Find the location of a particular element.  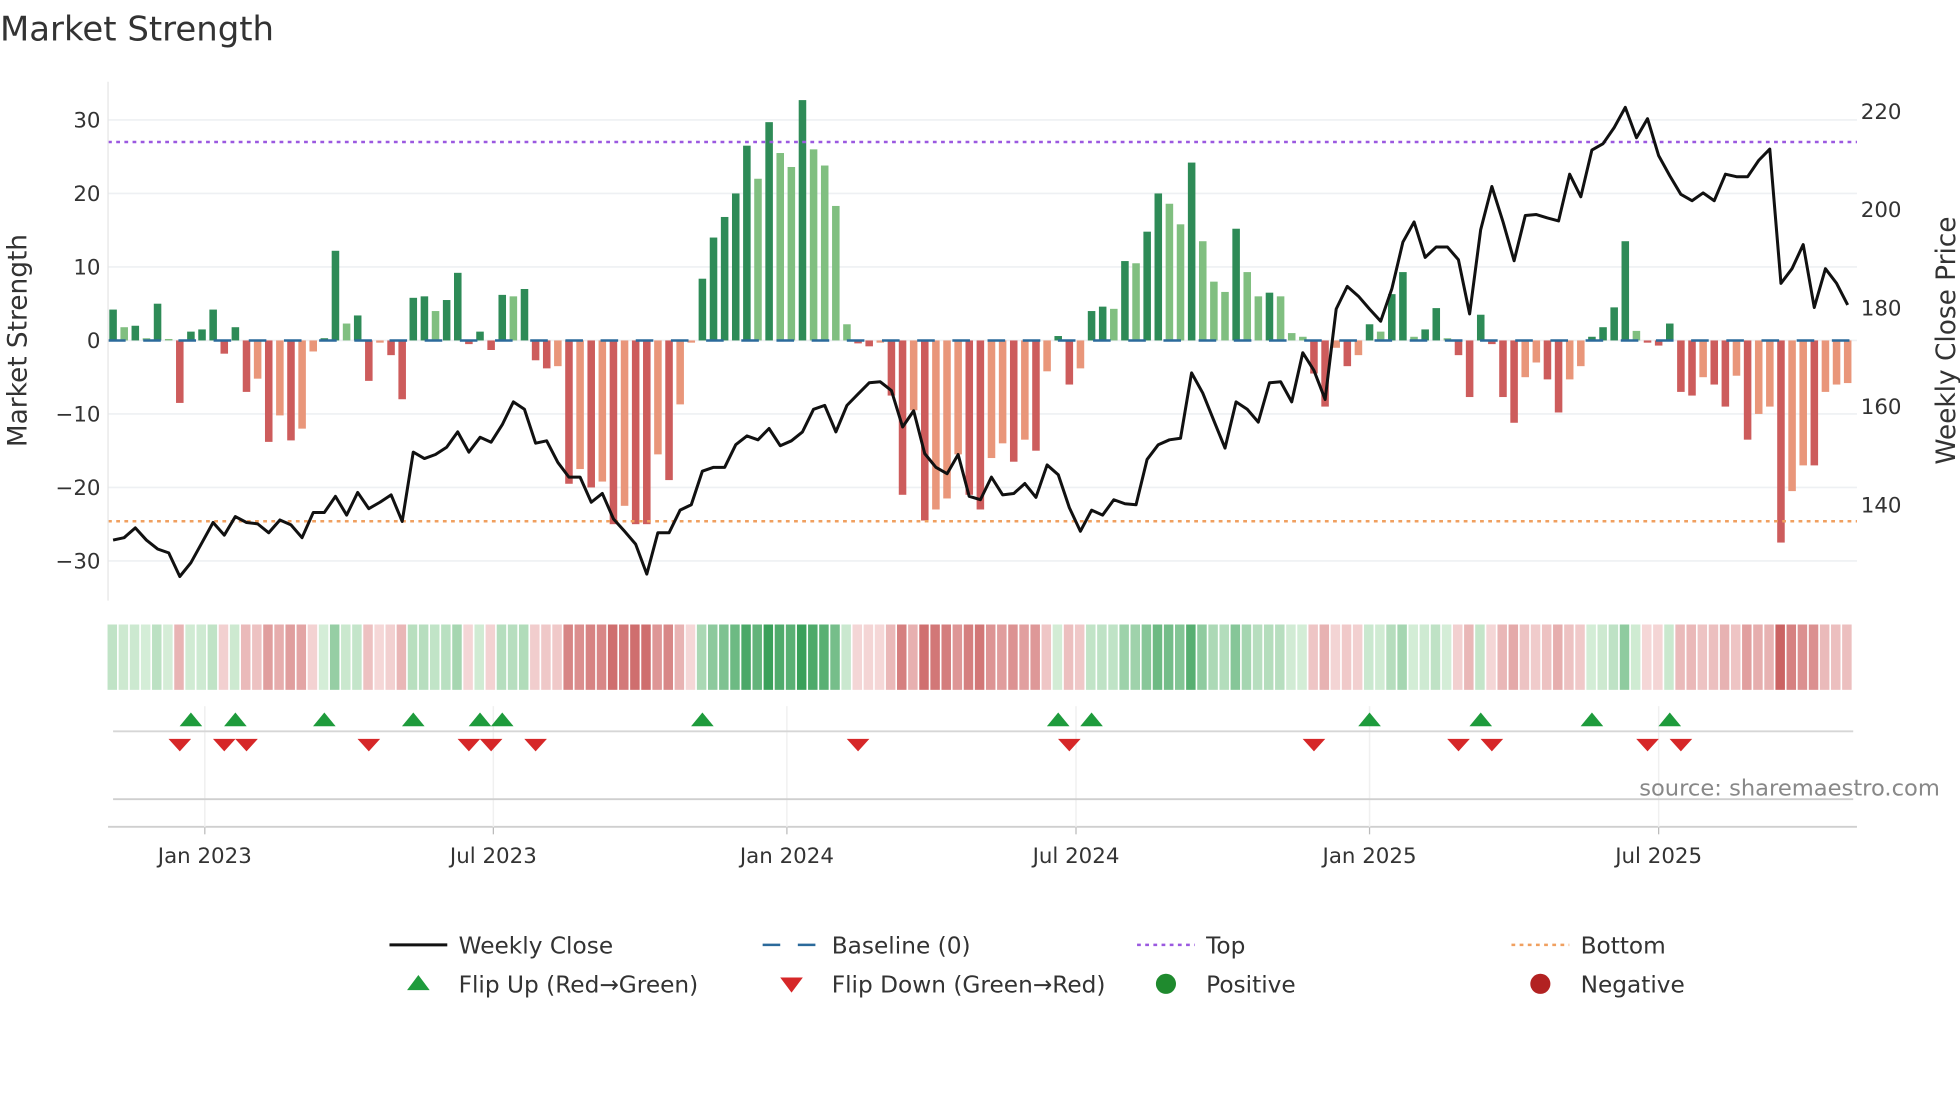

legend-item: Weekly Close is located at coordinates (501, 946).